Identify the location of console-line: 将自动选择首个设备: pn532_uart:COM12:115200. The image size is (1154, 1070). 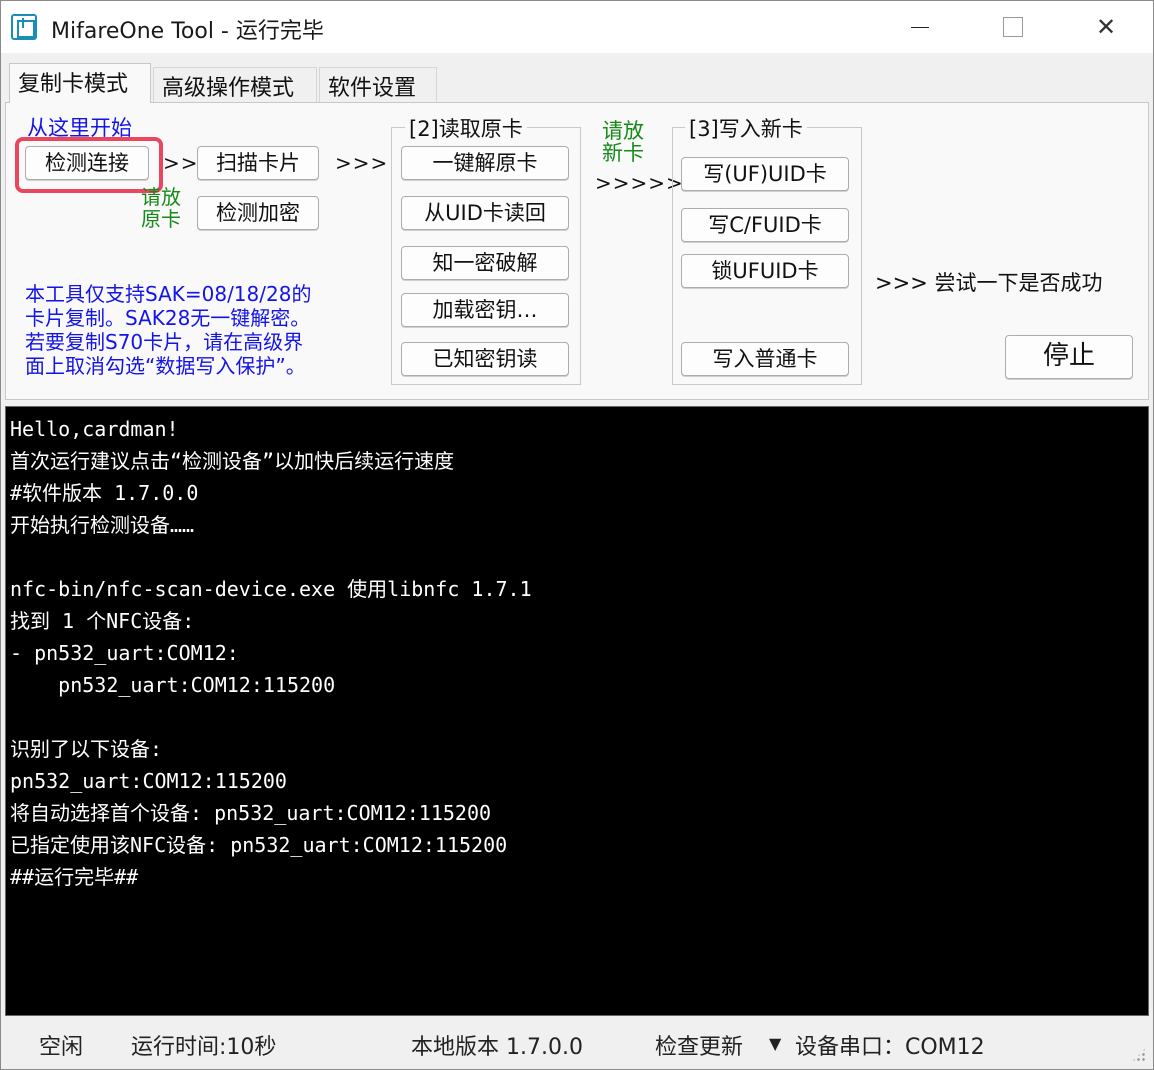
(251, 813).